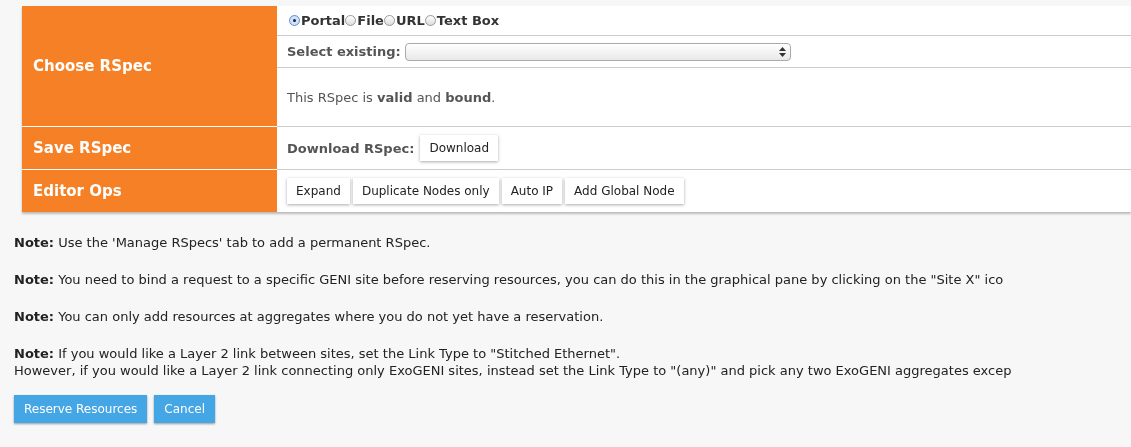  I want to click on select-field, so click(597, 51).